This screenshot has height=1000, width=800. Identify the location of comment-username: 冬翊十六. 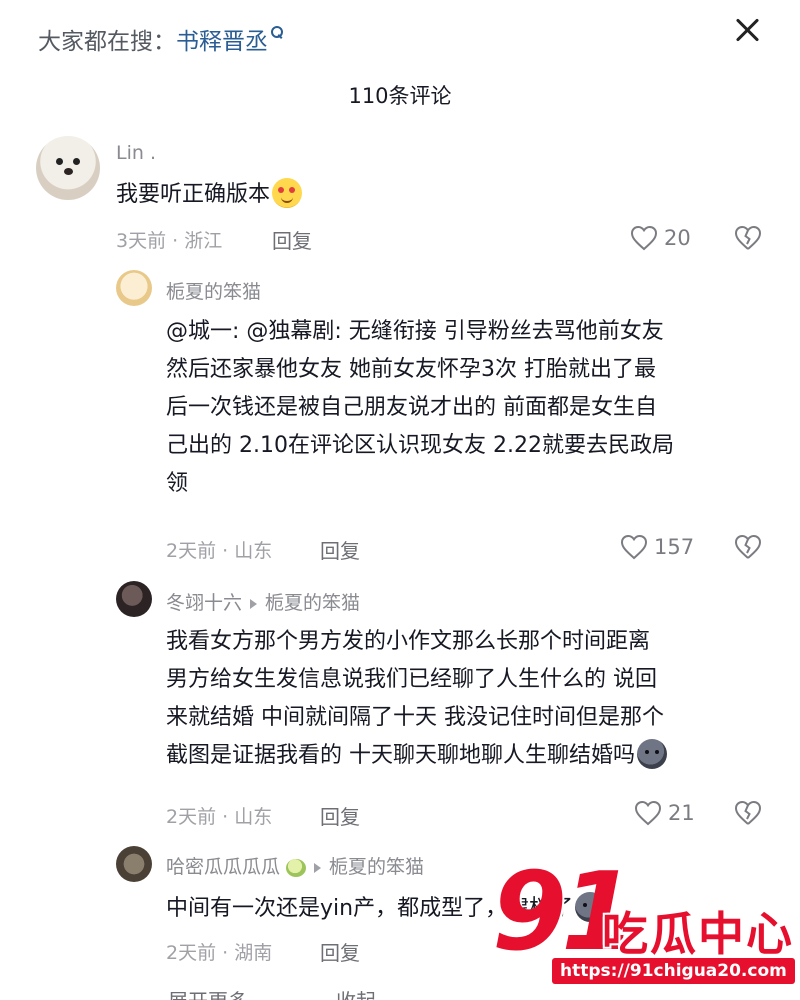
(204, 603).